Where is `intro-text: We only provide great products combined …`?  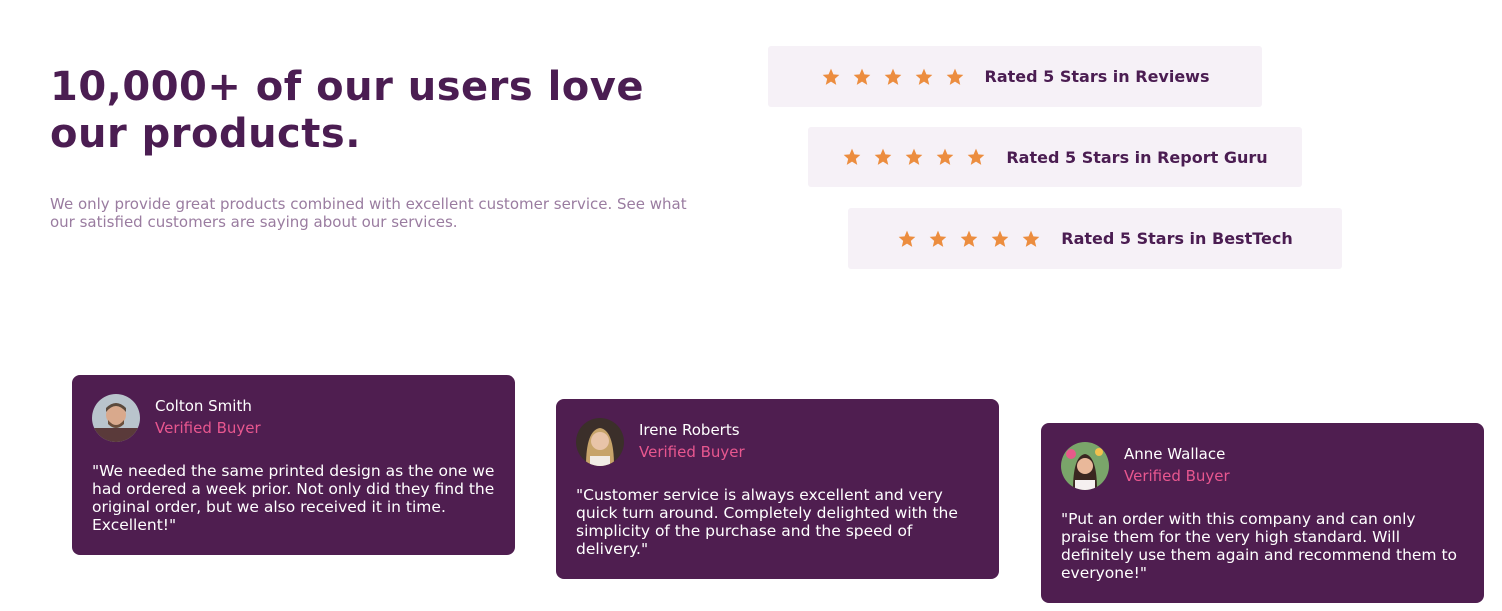
intro-text: We only provide great products combined … is located at coordinates (368, 213).